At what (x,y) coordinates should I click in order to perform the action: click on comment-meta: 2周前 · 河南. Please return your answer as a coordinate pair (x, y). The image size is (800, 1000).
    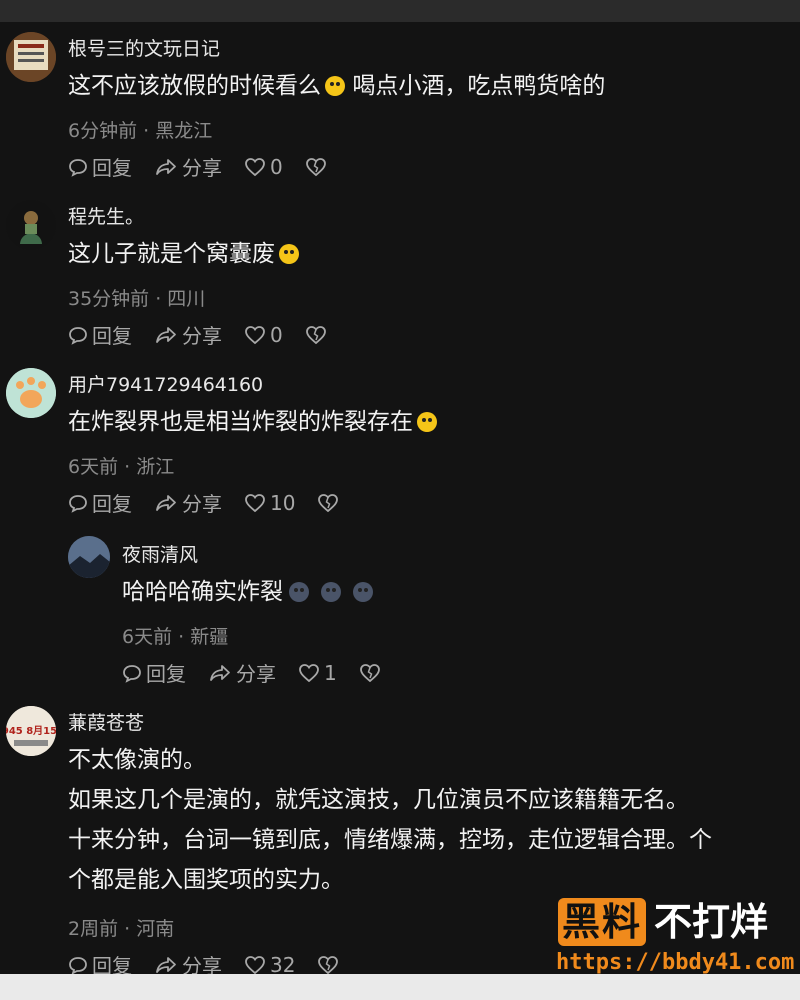
    Looking at the image, I should click on (121, 929).